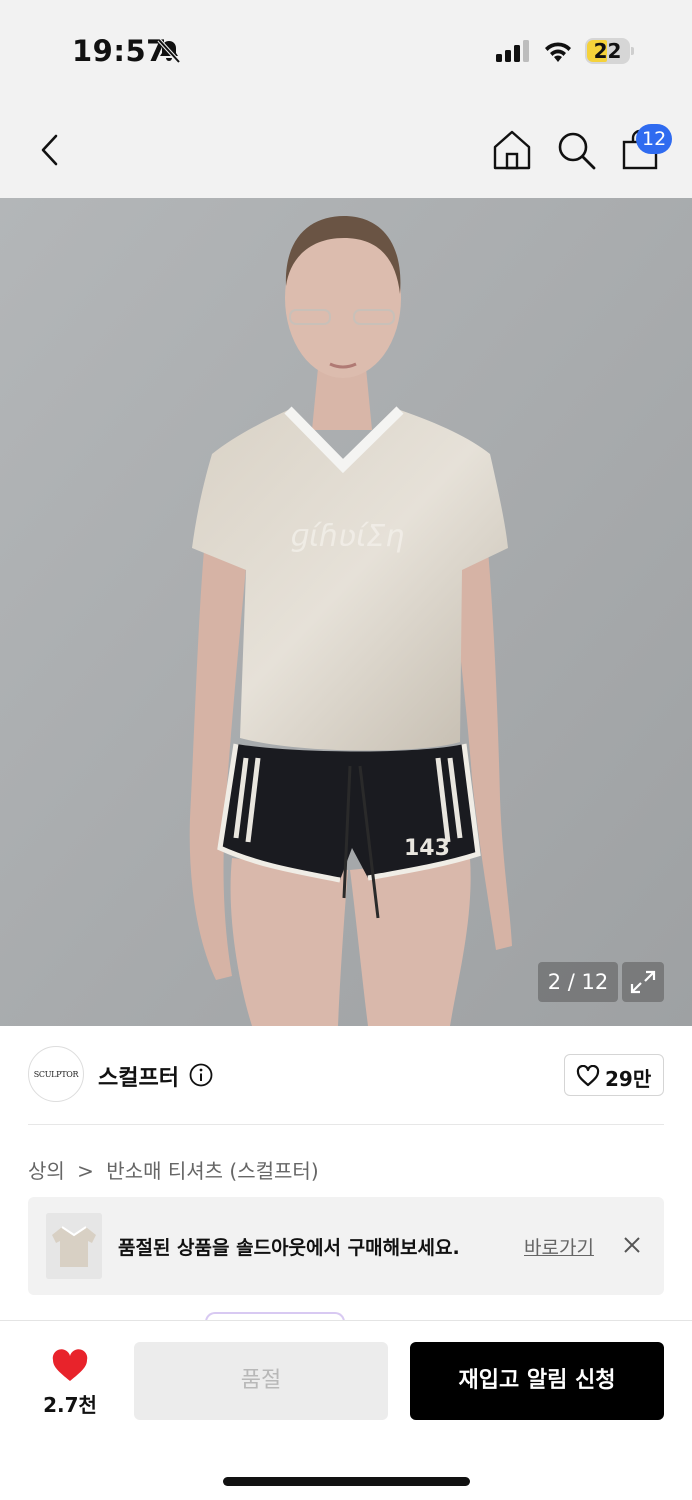 This screenshot has height=1500, width=692. Describe the element at coordinates (558, 52) in the screenshot. I see `wifi-icon` at that location.